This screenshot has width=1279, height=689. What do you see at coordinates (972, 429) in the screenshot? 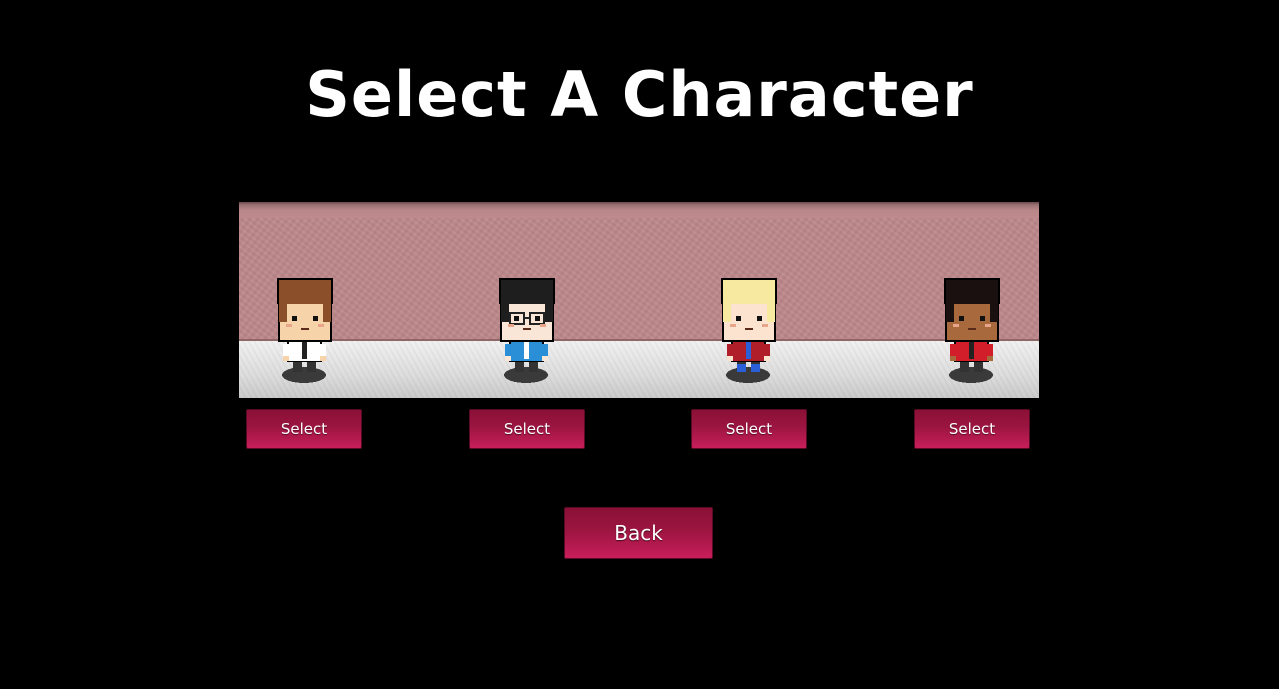
I see `select-character-4-button: Select` at bounding box center [972, 429].